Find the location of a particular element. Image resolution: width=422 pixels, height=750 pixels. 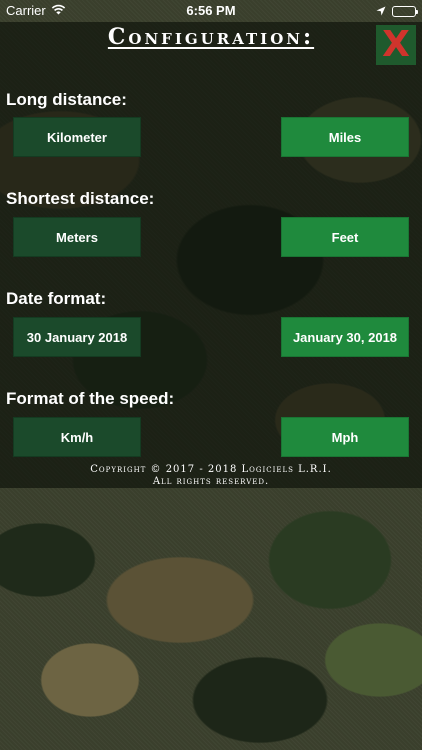

date-format-day-month-button: 30 January 2018 is located at coordinates (77, 337).